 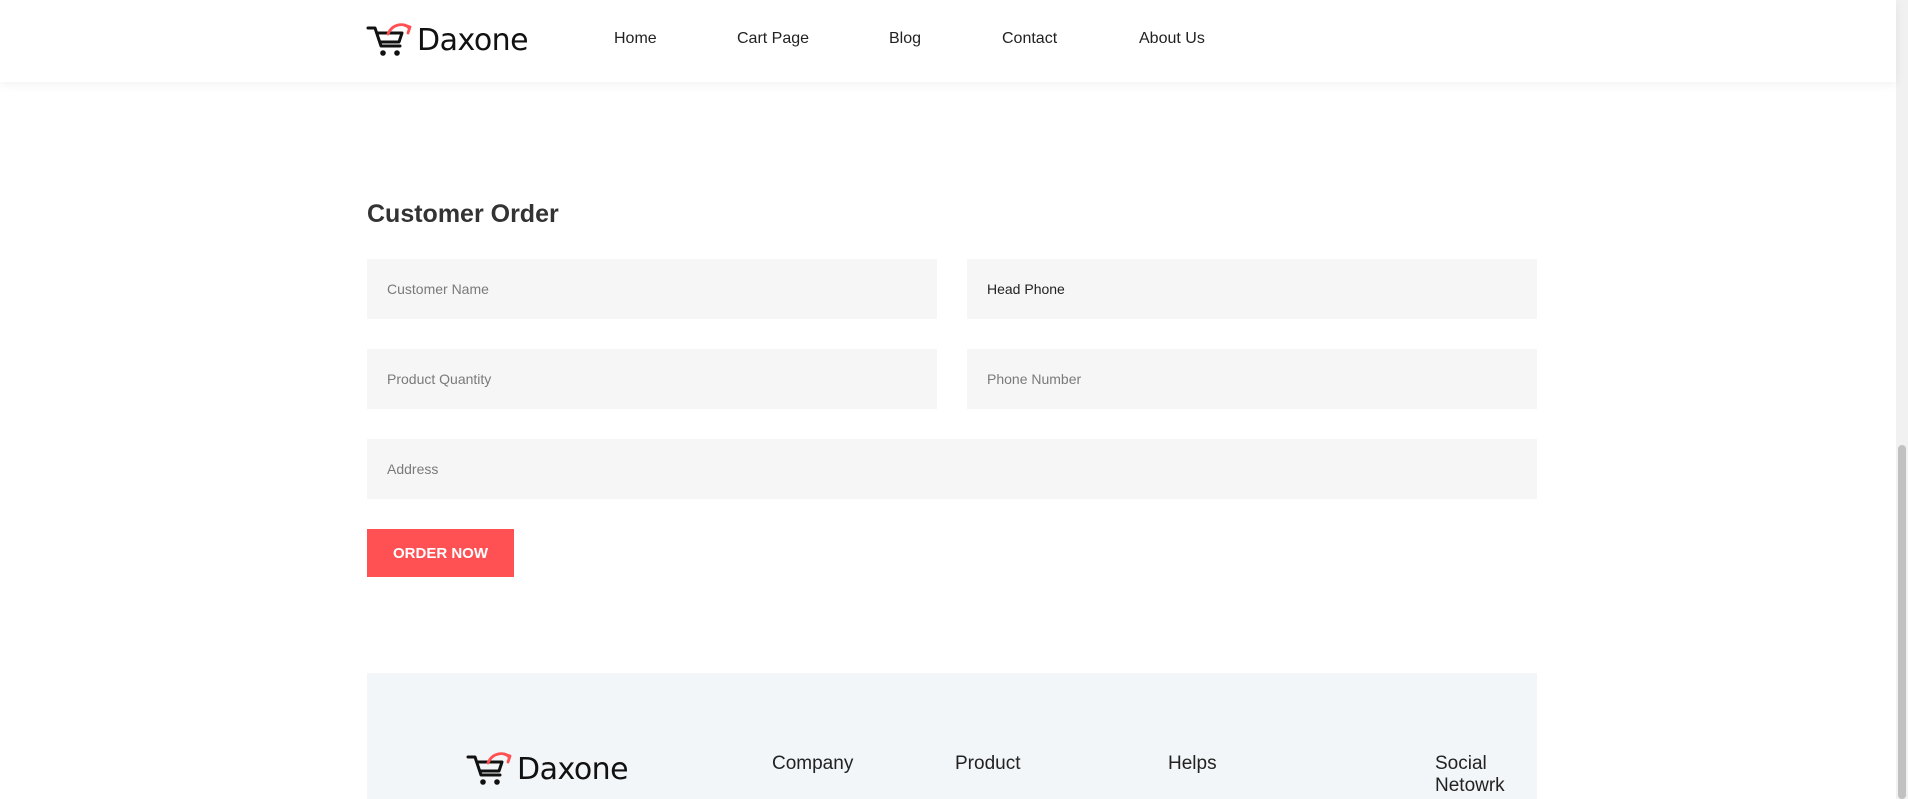 I want to click on scrollbar-thumb, so click(x=1902, y=622).